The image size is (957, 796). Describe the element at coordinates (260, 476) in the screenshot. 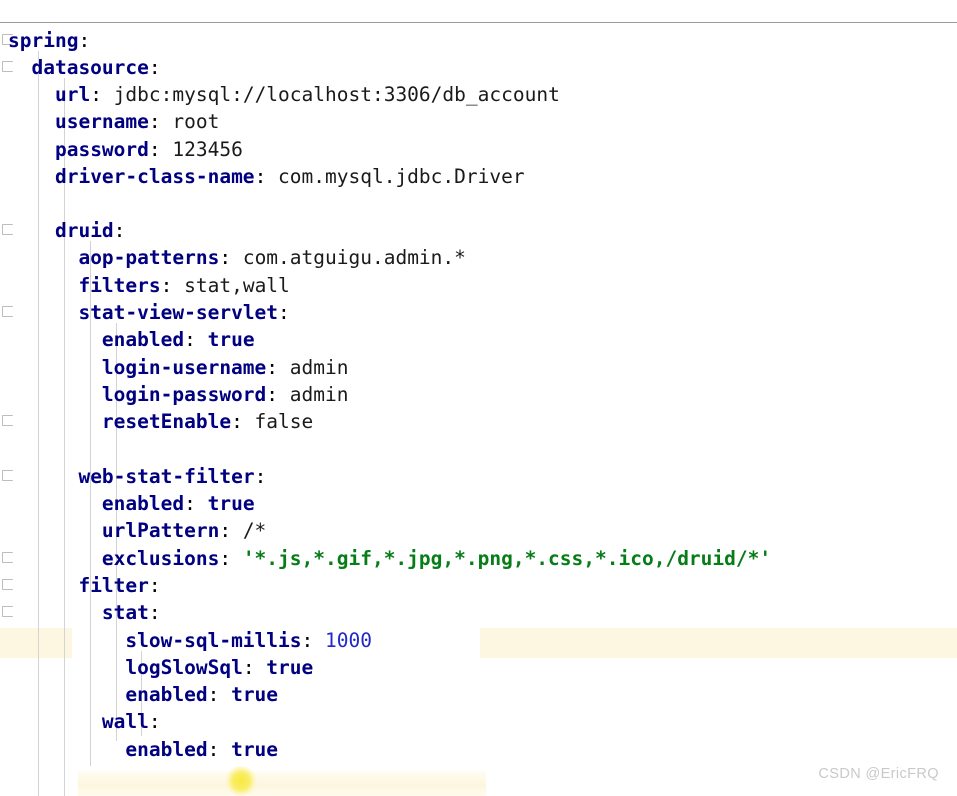

I see `line-web-stat-filter-token-punct: :` at that location.